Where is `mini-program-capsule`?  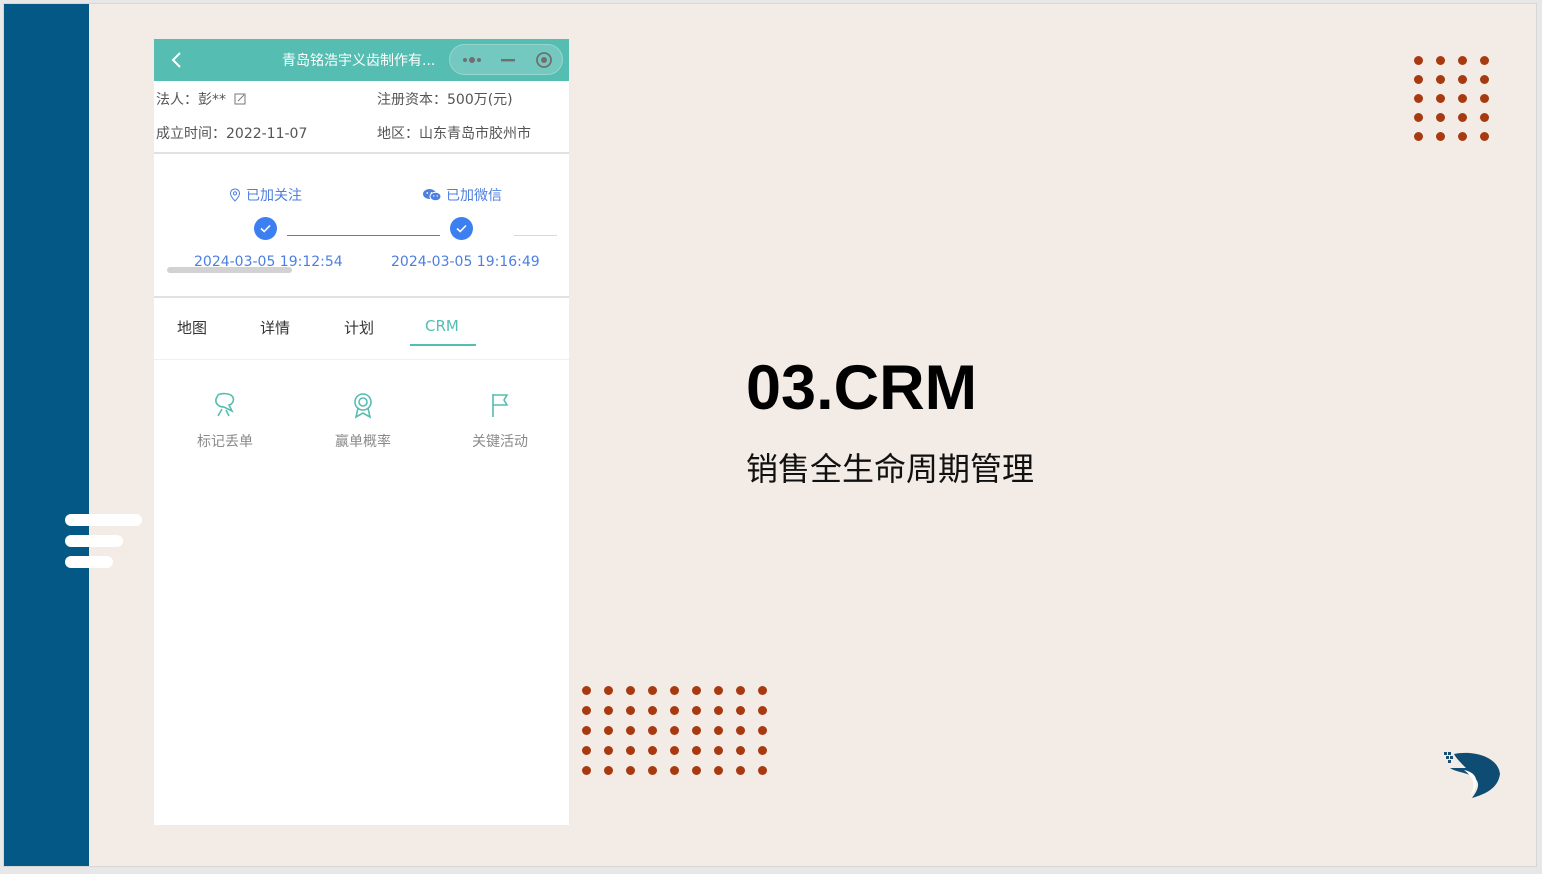
mini-program-capsule is located at coordinates (506, 59).